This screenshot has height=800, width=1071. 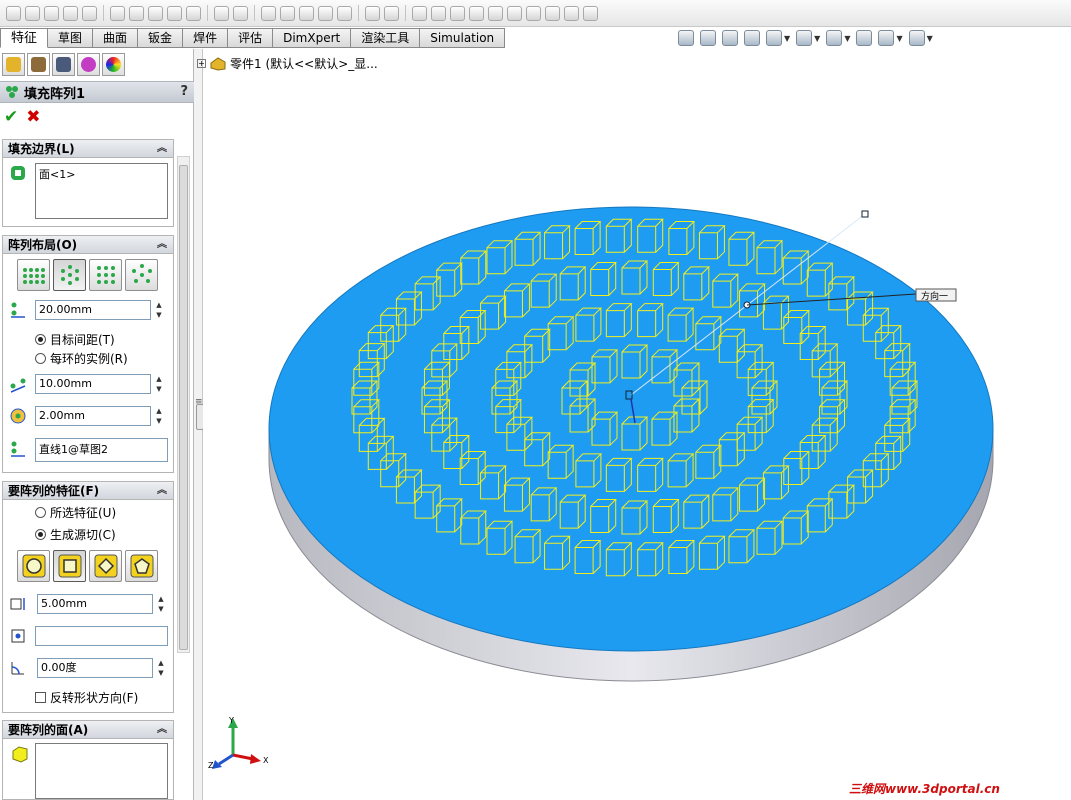 What do you see at coordinates (33, 275) in the screenshot?
I see `layout-perforation-button` at bounding box center [33, 275].